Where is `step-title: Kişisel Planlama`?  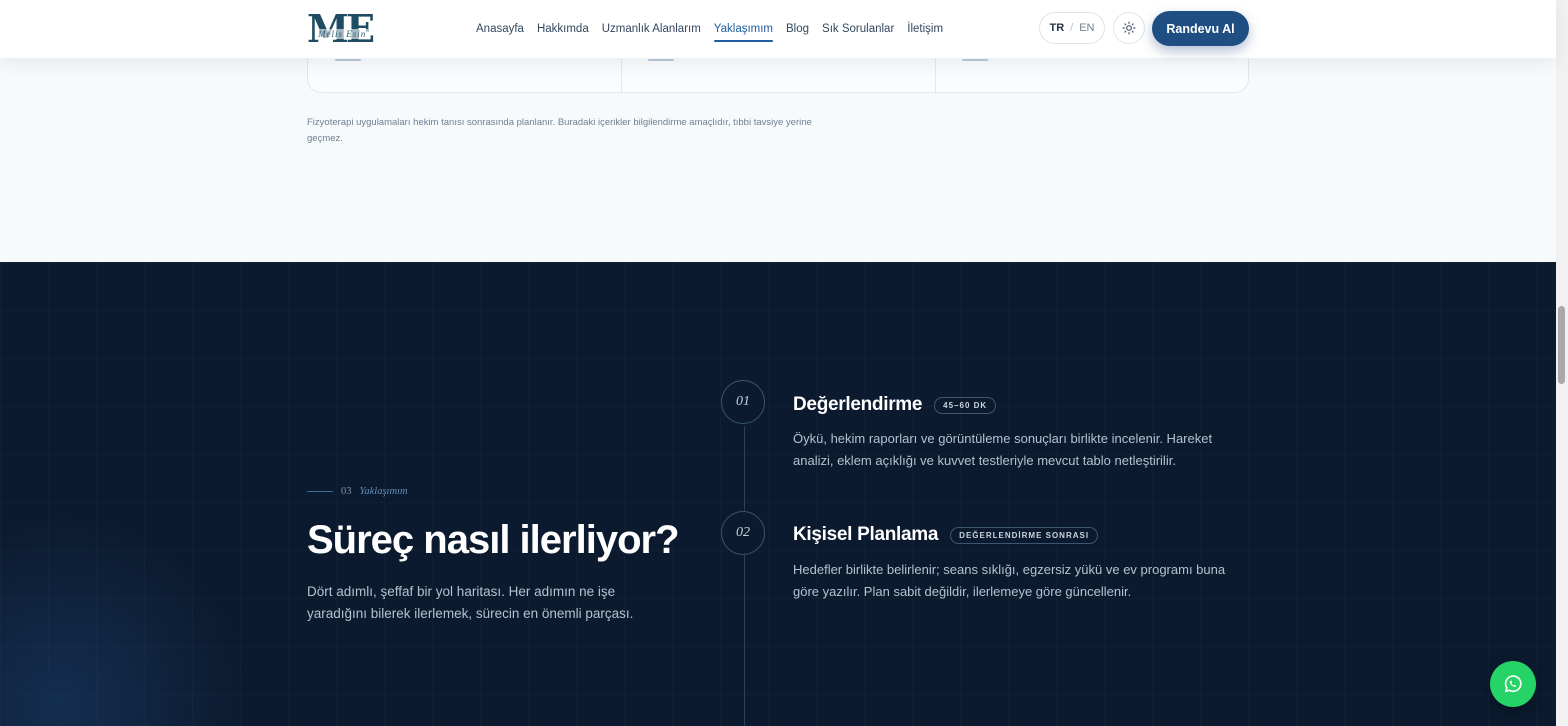
step-title: Kişisel Planlama is located at coordinates (866, 534).